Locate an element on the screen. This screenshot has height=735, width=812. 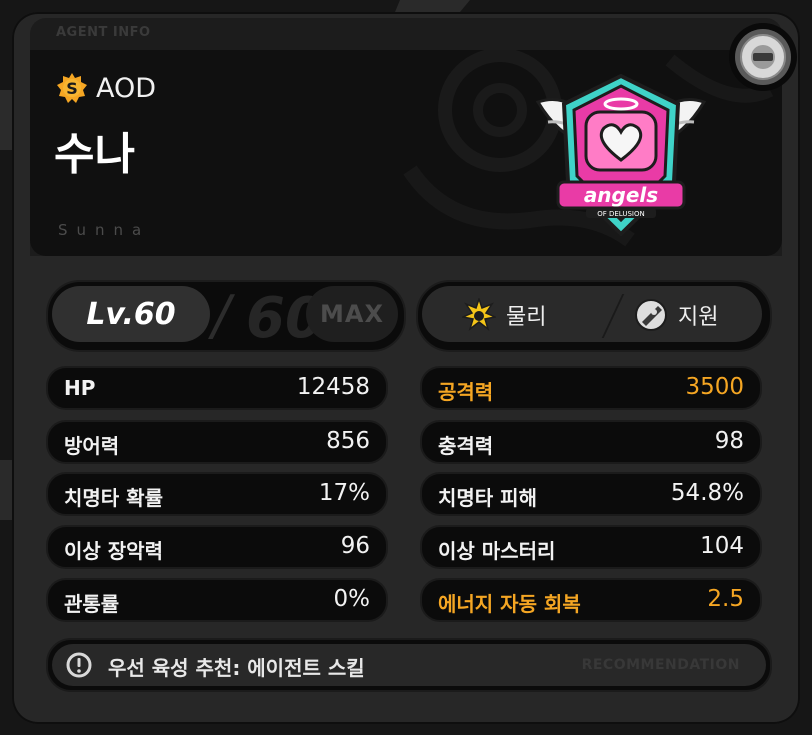
level-display: Lv.60 / 60 MAX is located at coordinates (226, 316).